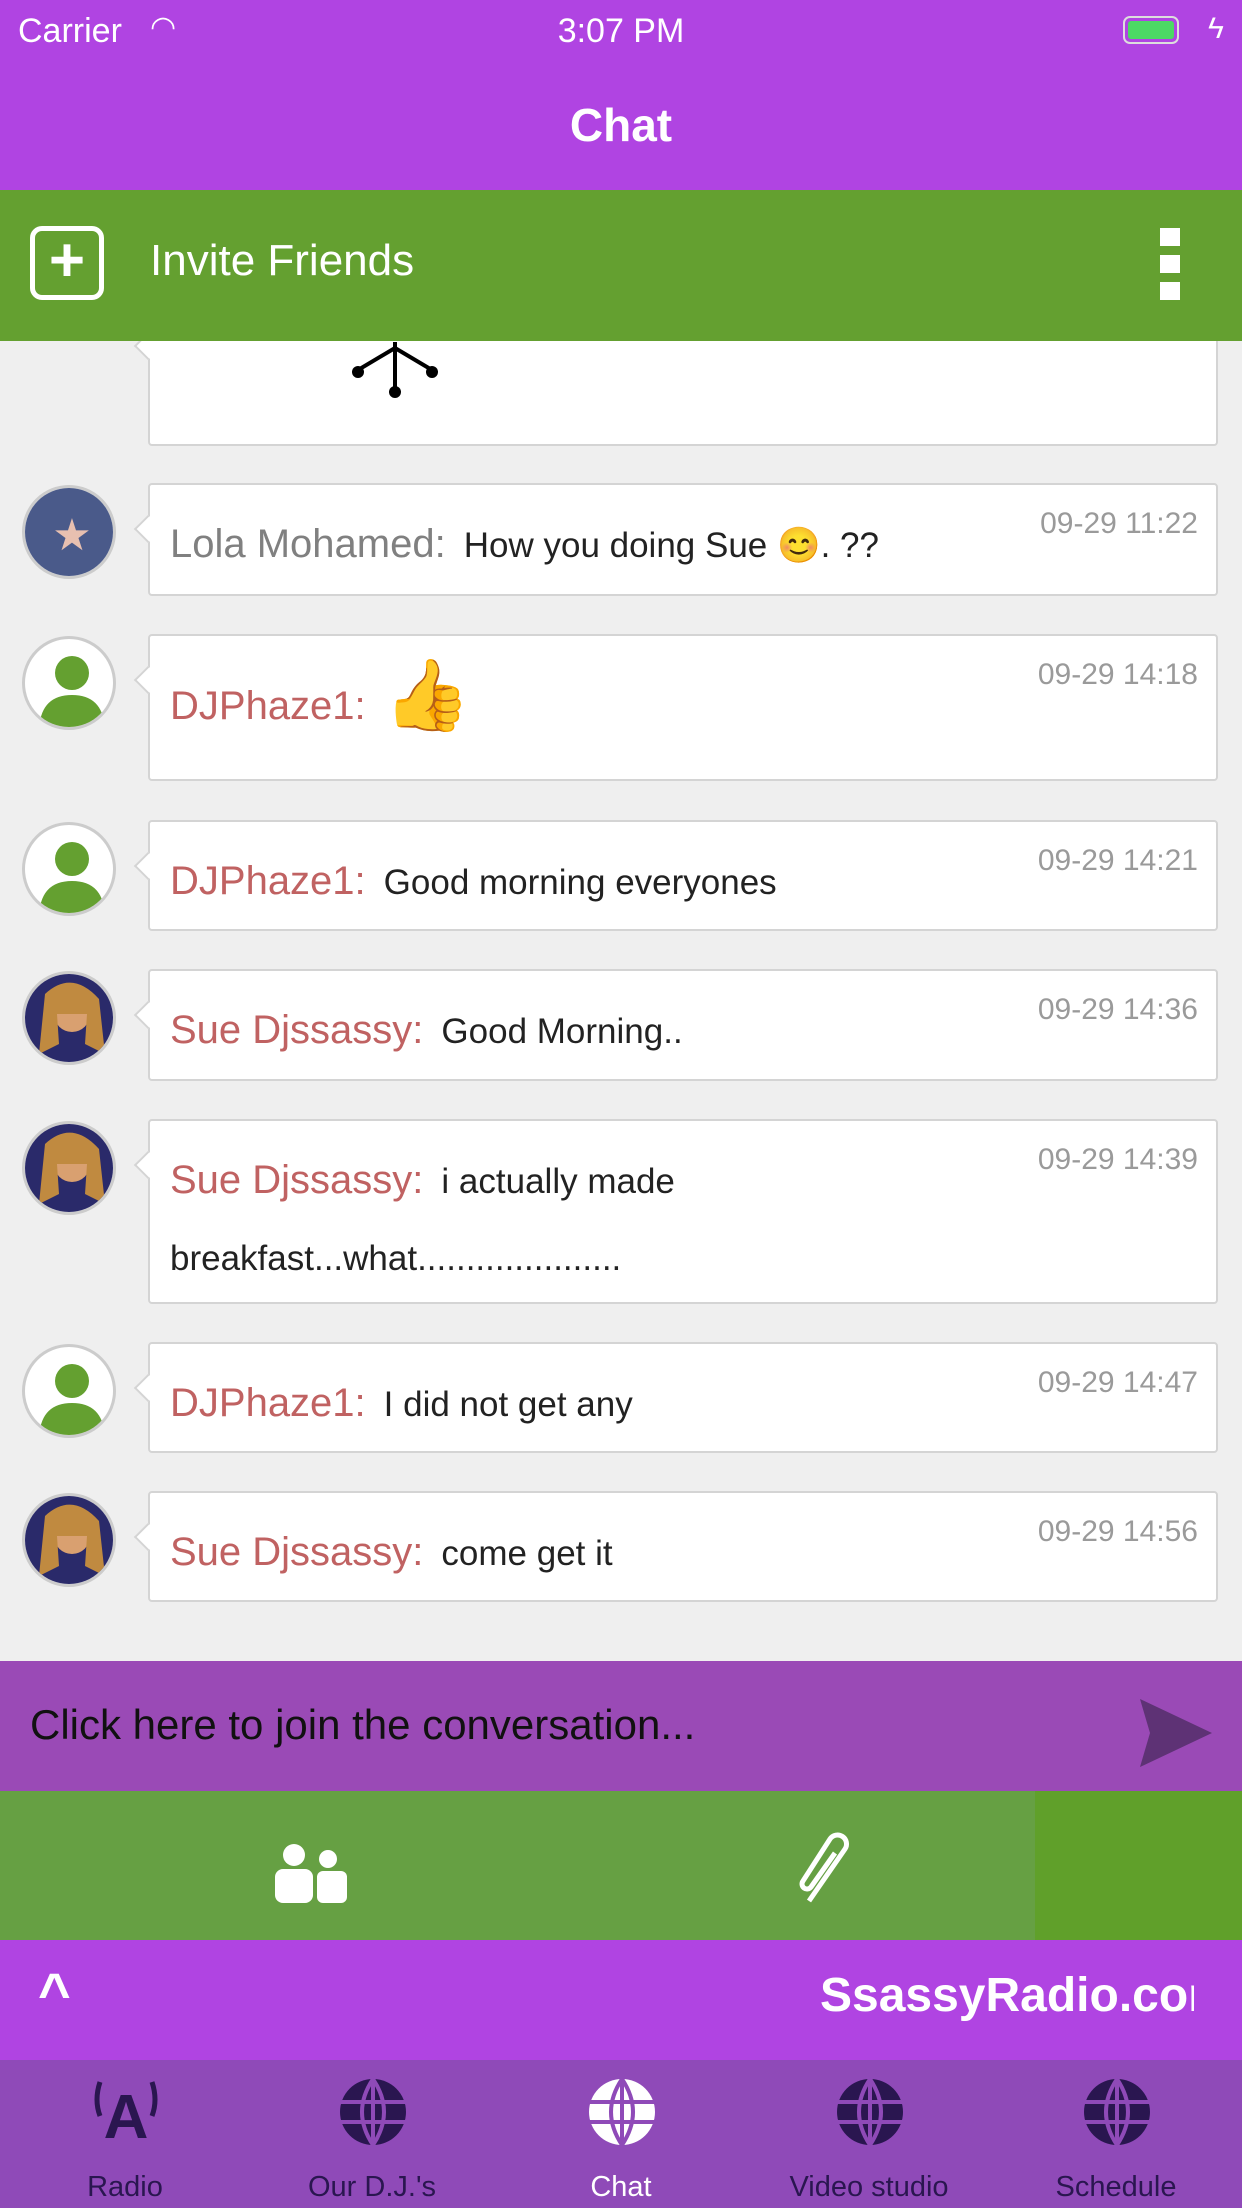 Image resolution: width=1242 pixels, height=2208 pixels. I want to click on chat-message: DJPhaze1: I did not get any 09-29 14:47, so click(683, 1397).